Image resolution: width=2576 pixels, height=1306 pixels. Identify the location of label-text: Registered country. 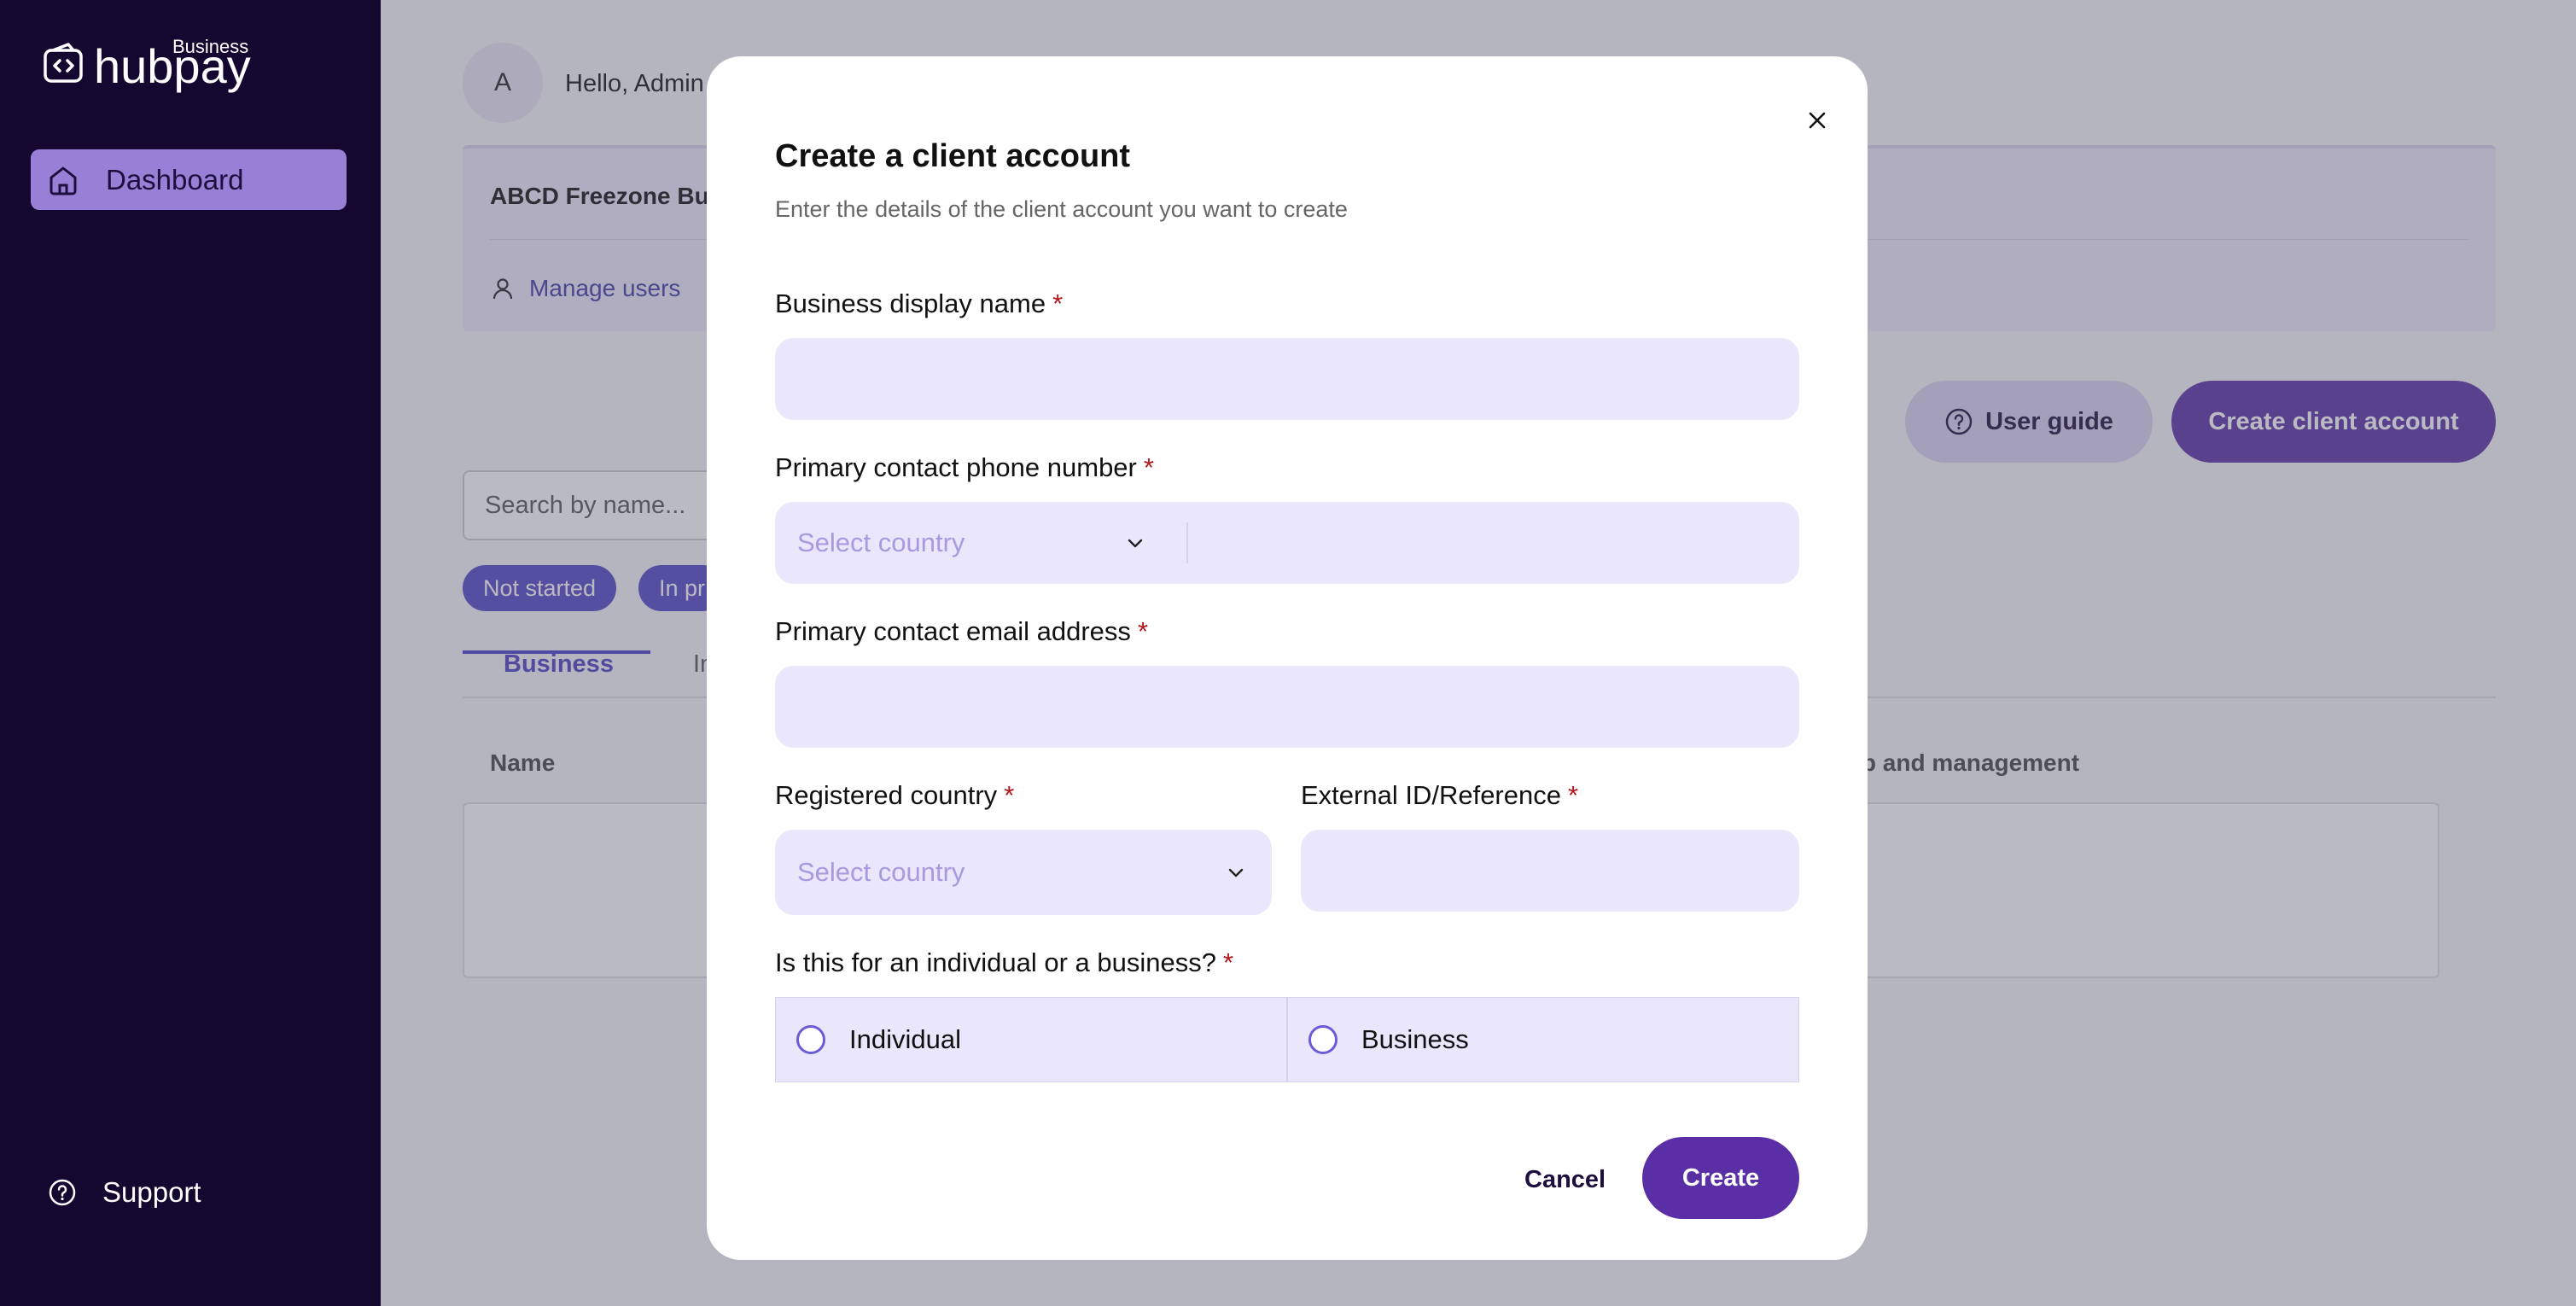
(886, 795).